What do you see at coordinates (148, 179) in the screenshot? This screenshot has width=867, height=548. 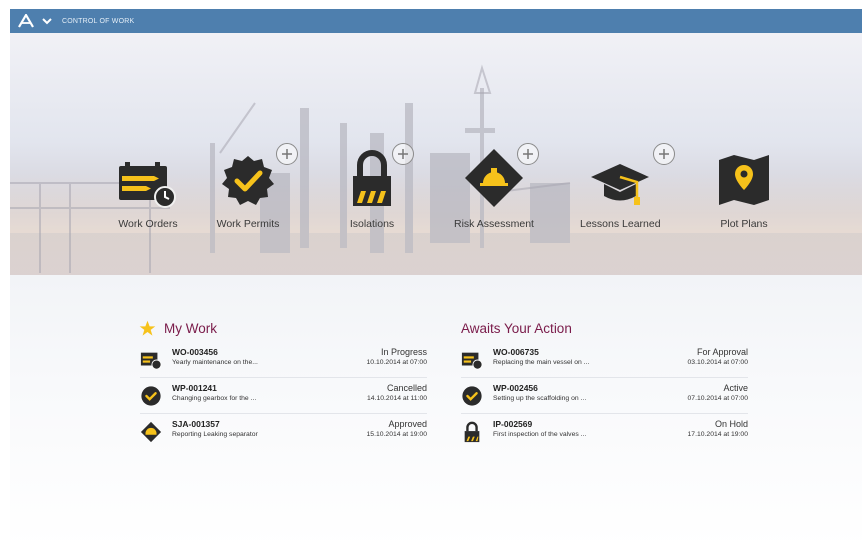 I see `work-orders-icon` at bounding box center [148, 179].